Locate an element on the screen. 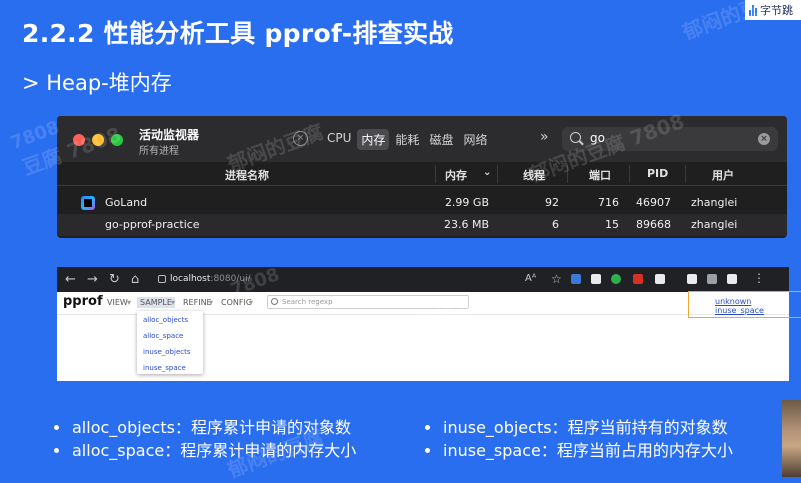 Image resolution: width=801 pixels, height=483 pixels. logo-text: 字节跳 is located at coordinates (776, 10).